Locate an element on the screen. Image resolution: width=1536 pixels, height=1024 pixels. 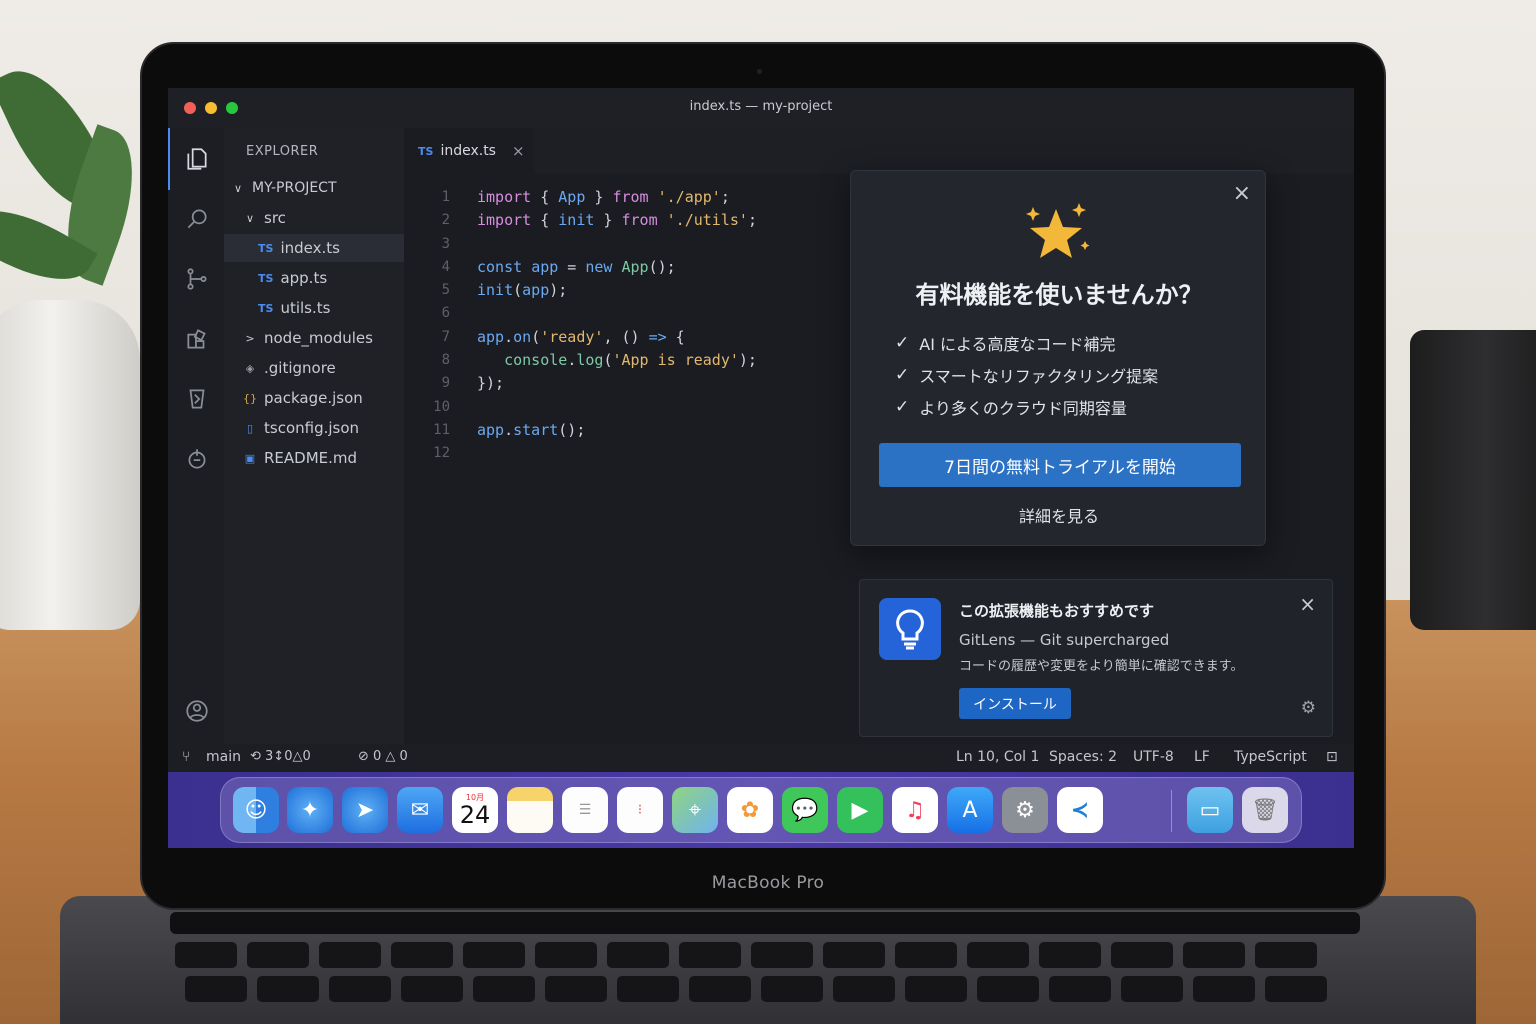
plant-pot is located at coordinates (70, 465).